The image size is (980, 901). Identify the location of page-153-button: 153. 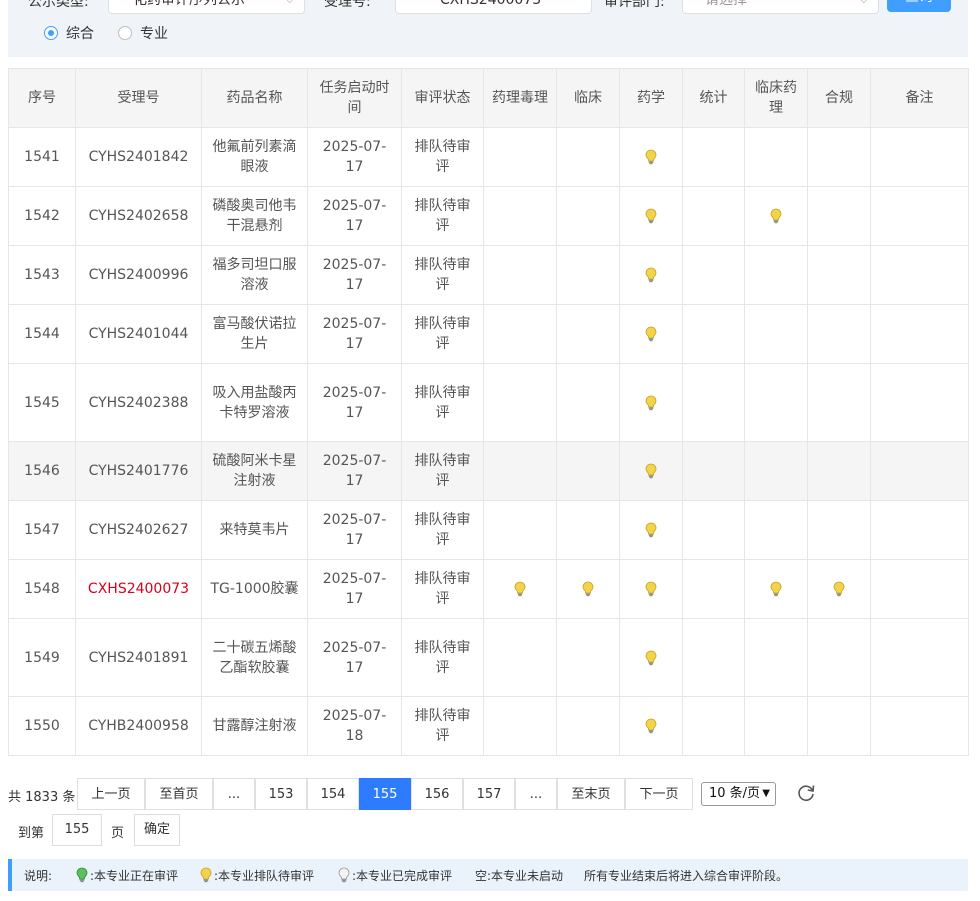
(281, 794).